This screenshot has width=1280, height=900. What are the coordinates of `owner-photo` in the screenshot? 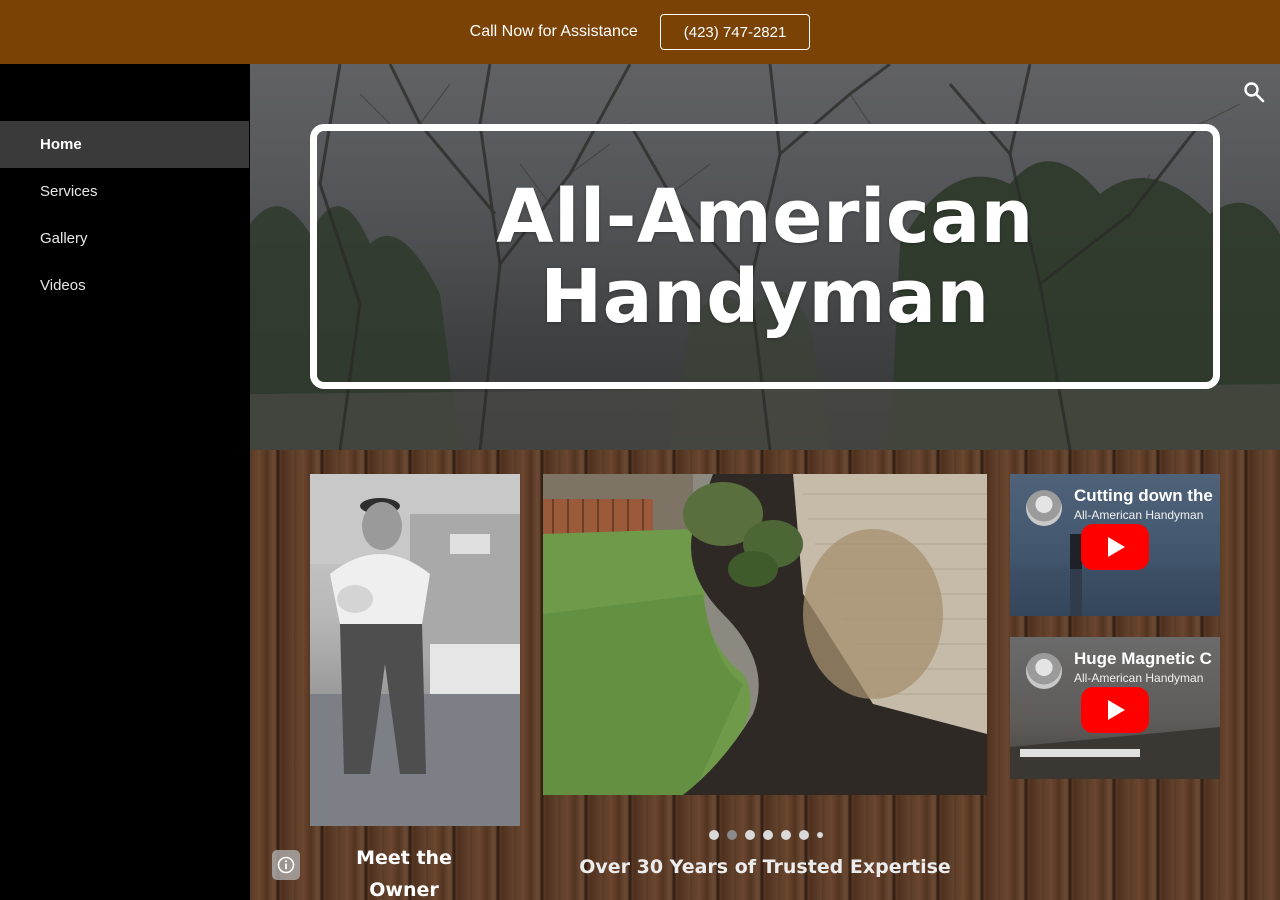 It's located at (415, 650).